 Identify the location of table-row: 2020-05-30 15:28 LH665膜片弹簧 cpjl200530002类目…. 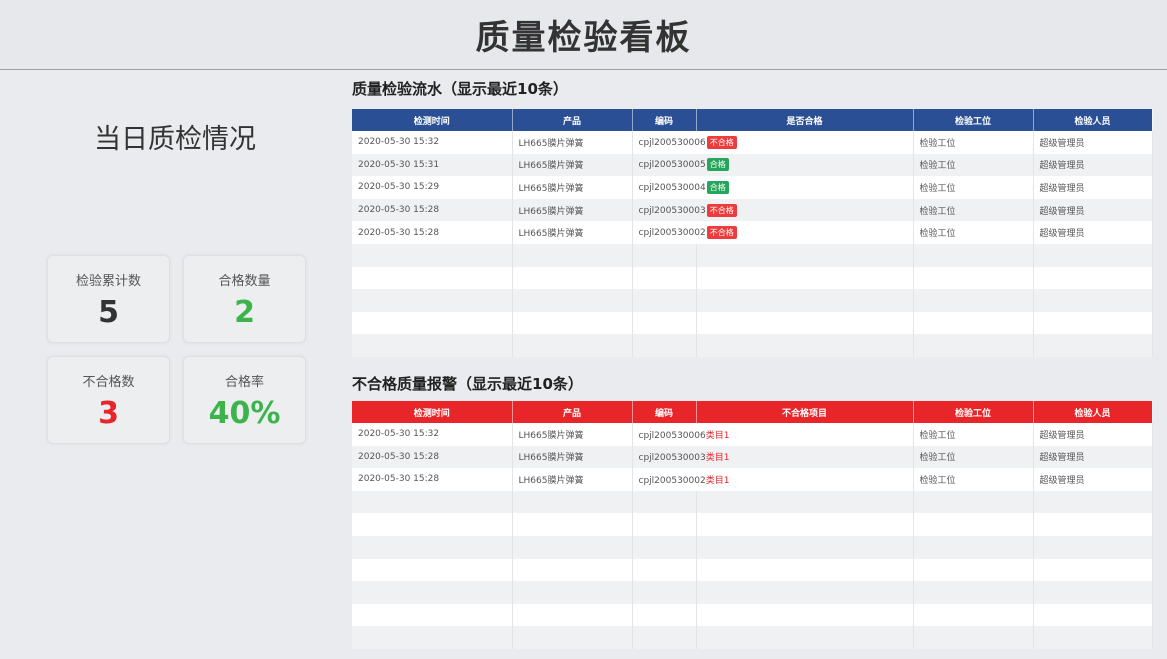
(752, 479).